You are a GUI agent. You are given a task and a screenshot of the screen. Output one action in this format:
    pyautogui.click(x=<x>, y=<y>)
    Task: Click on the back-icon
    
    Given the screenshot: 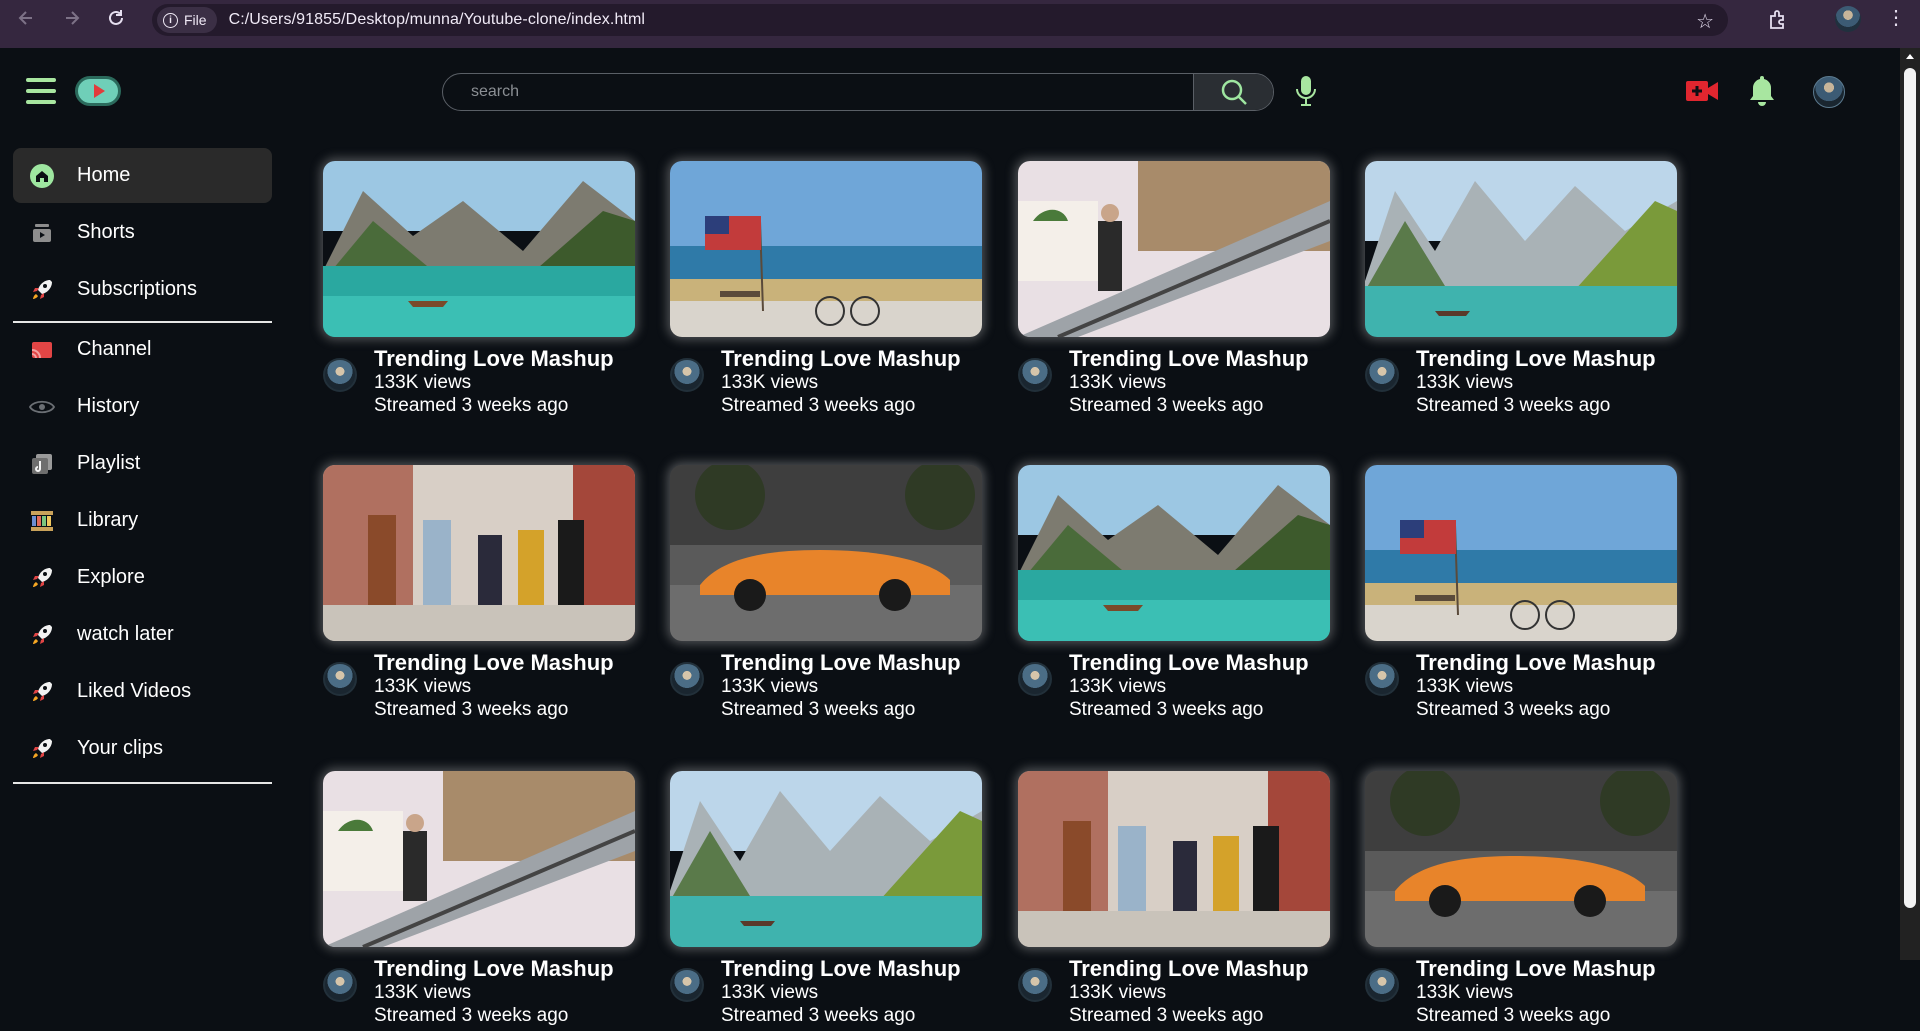 What is the action you would take?
    pyautogui.click(x=26, y=18)
    